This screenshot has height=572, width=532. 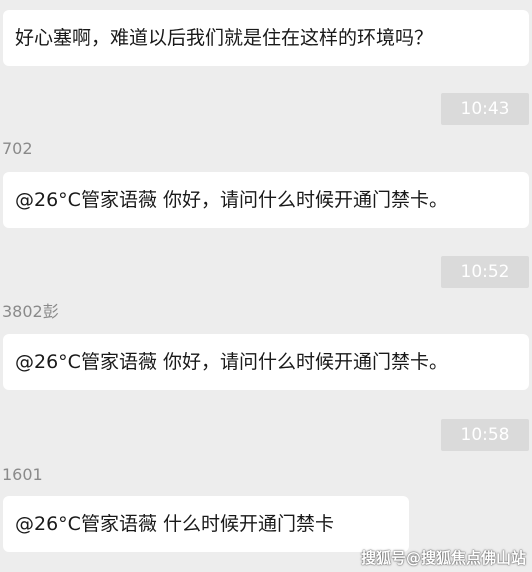 What do you see at coordinates (224, 38) in the screenshot?
I see `message-text: 好心塞啊，难道以后我们就是住在这样的环境吗？` at bounding box center [224, 38].